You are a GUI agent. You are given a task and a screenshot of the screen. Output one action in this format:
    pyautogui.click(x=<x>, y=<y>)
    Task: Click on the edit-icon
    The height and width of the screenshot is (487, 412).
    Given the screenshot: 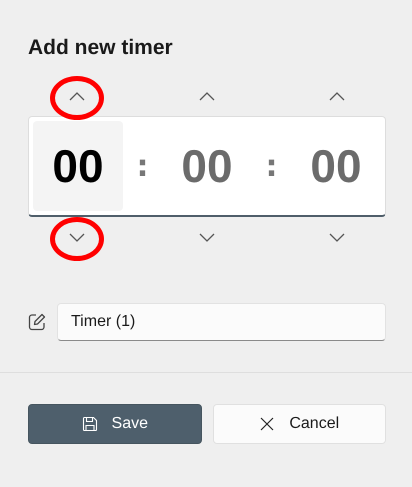 What is the action you would take?
    pyautogui.click(x=37, y=322)
    